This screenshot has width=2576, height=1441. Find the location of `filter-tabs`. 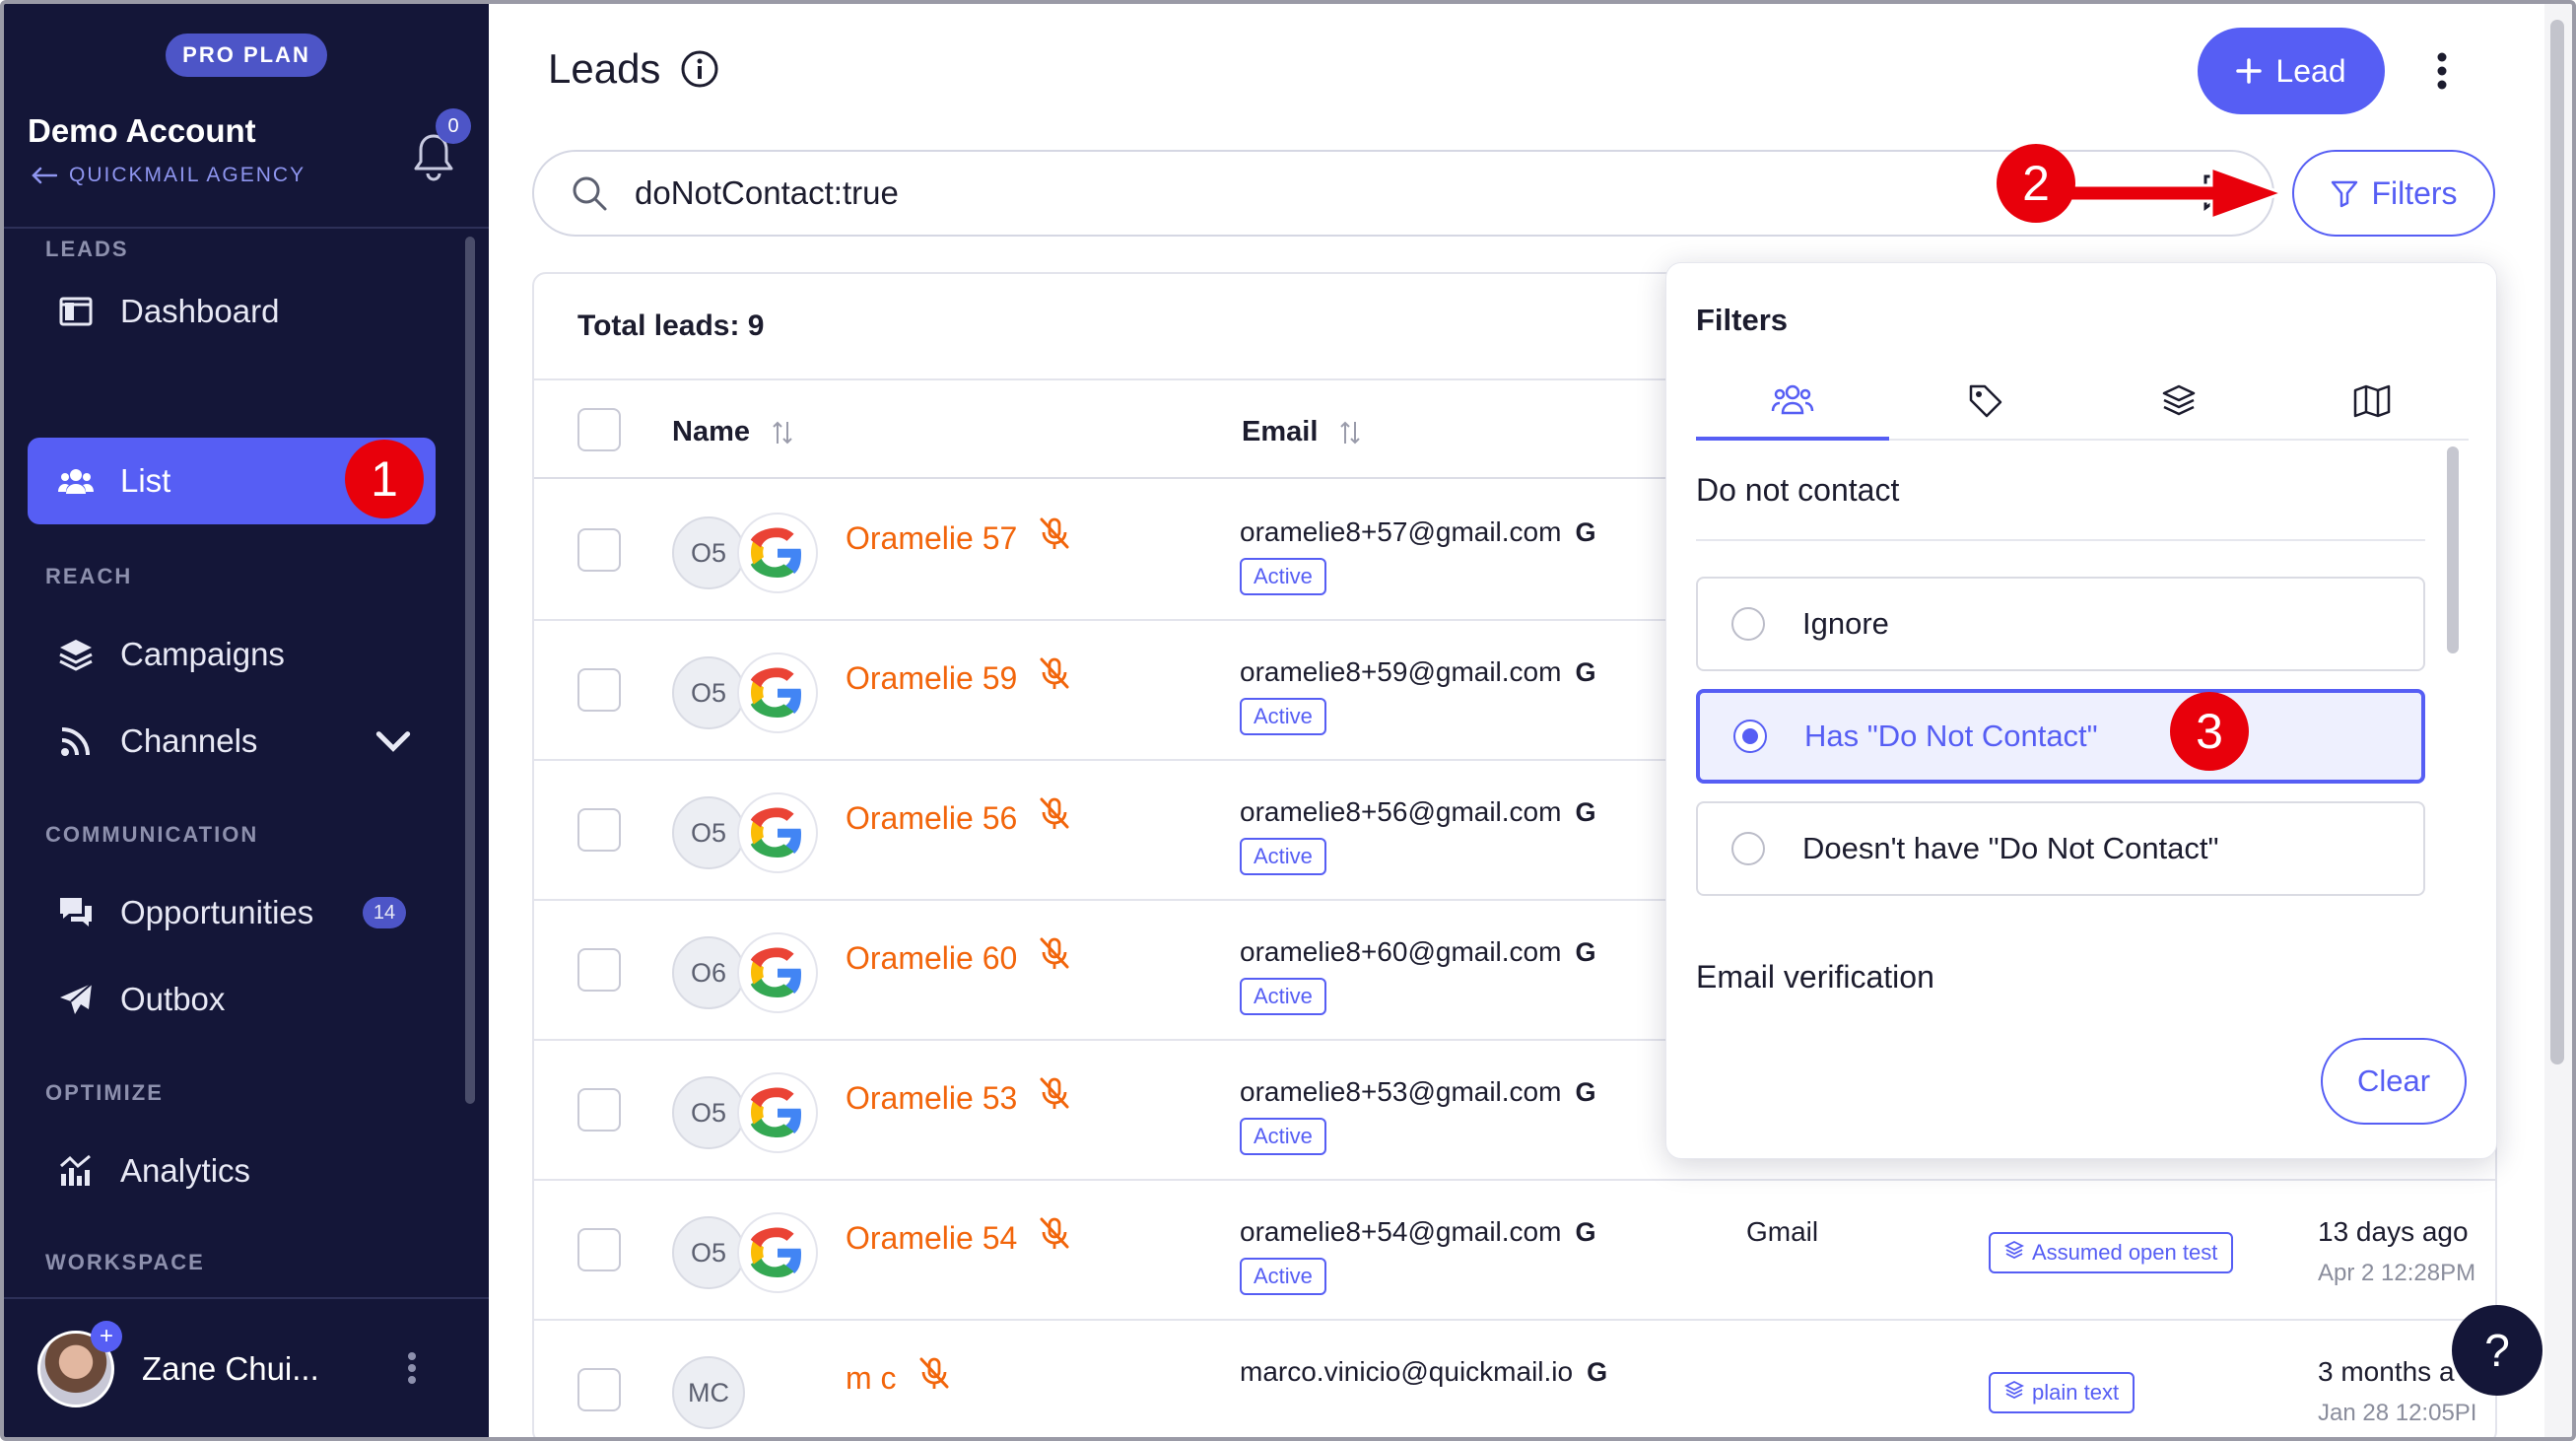

filter-tabs is located at coordinates (2082, 401).